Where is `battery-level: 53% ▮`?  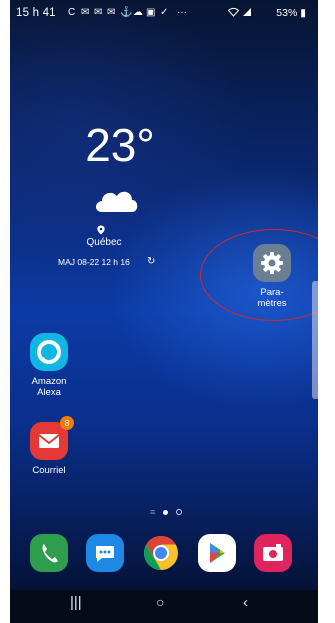 battery-level: 53% ▮ is located at coordinates (291, 13).